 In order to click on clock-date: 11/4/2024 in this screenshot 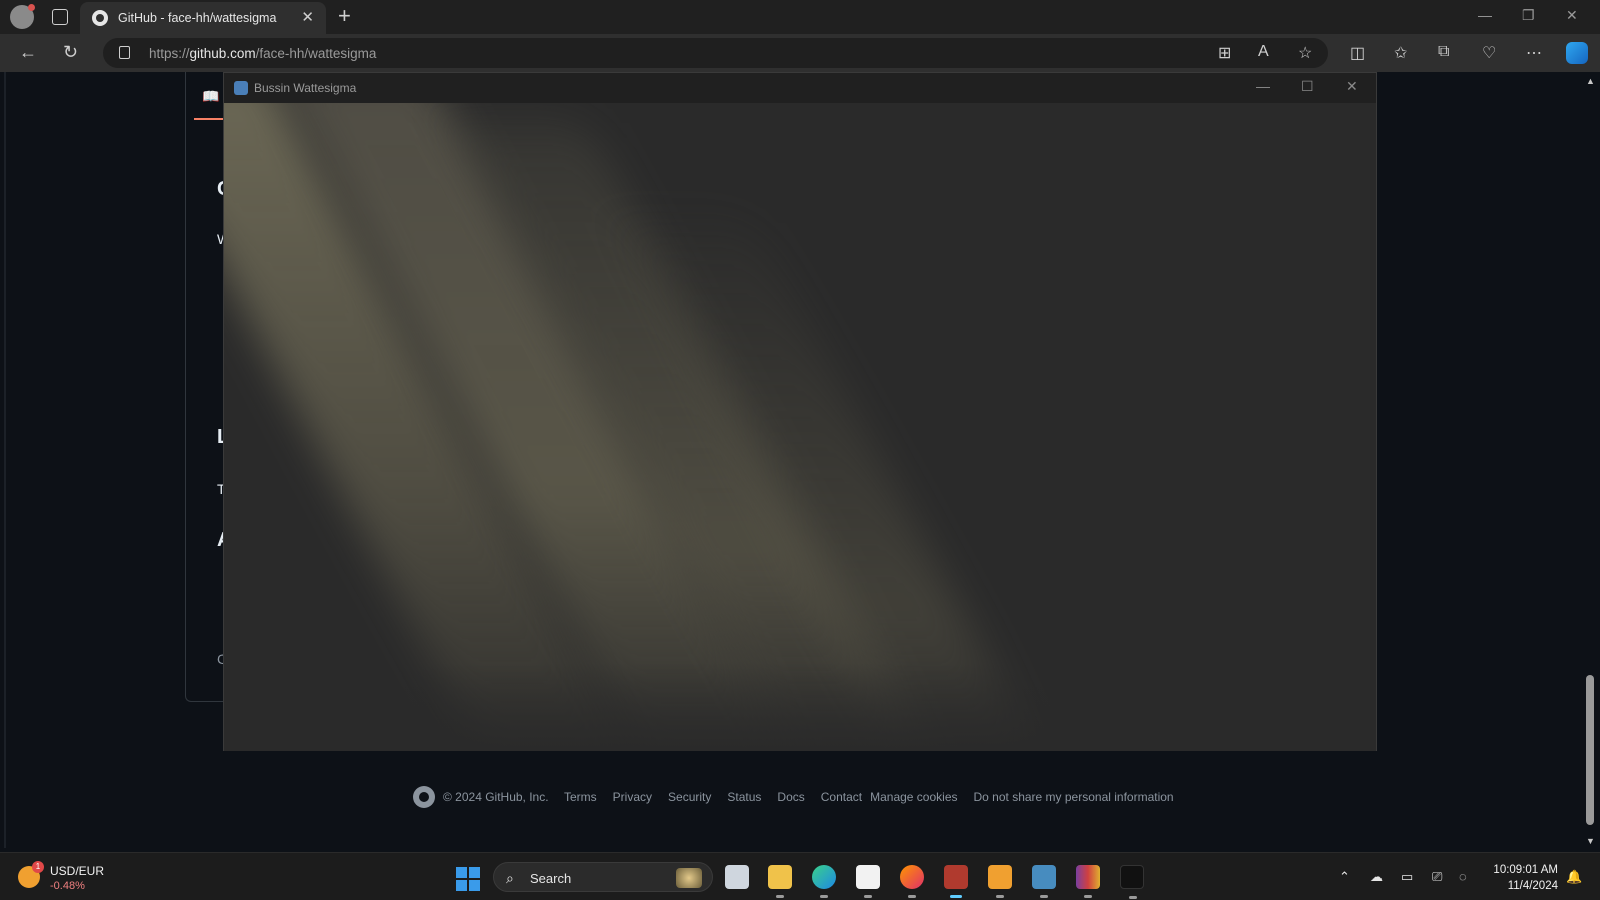, I will do `click(1532, 886)`.